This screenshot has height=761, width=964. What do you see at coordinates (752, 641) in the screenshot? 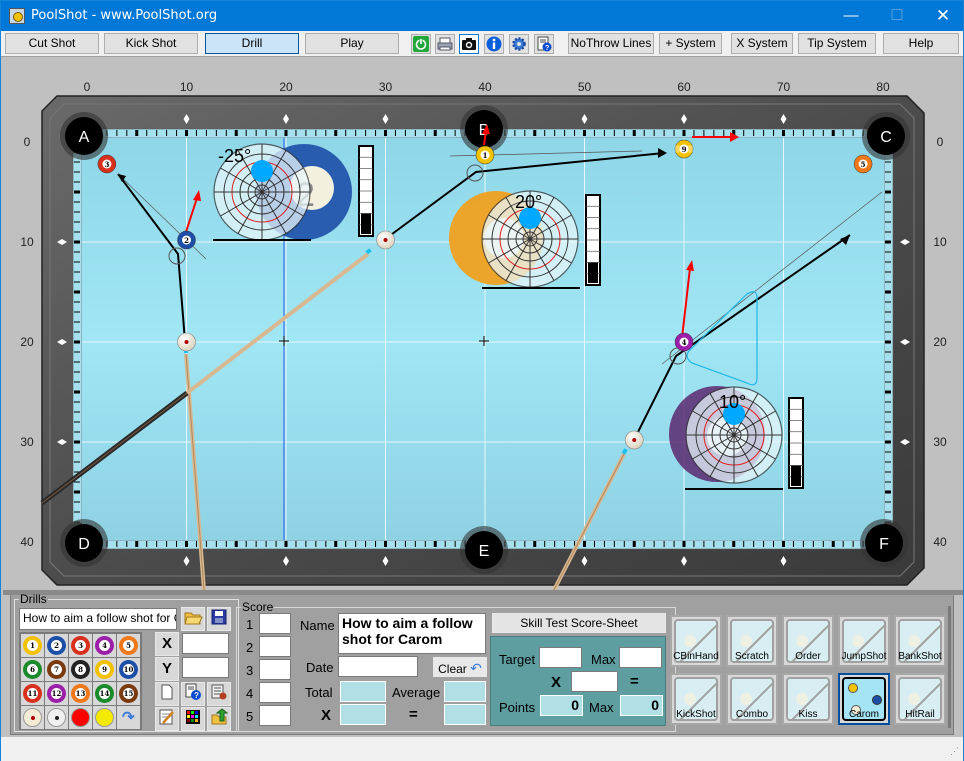
I see `shot-type-scratch: Scratch` at bounding box center [752, 641].